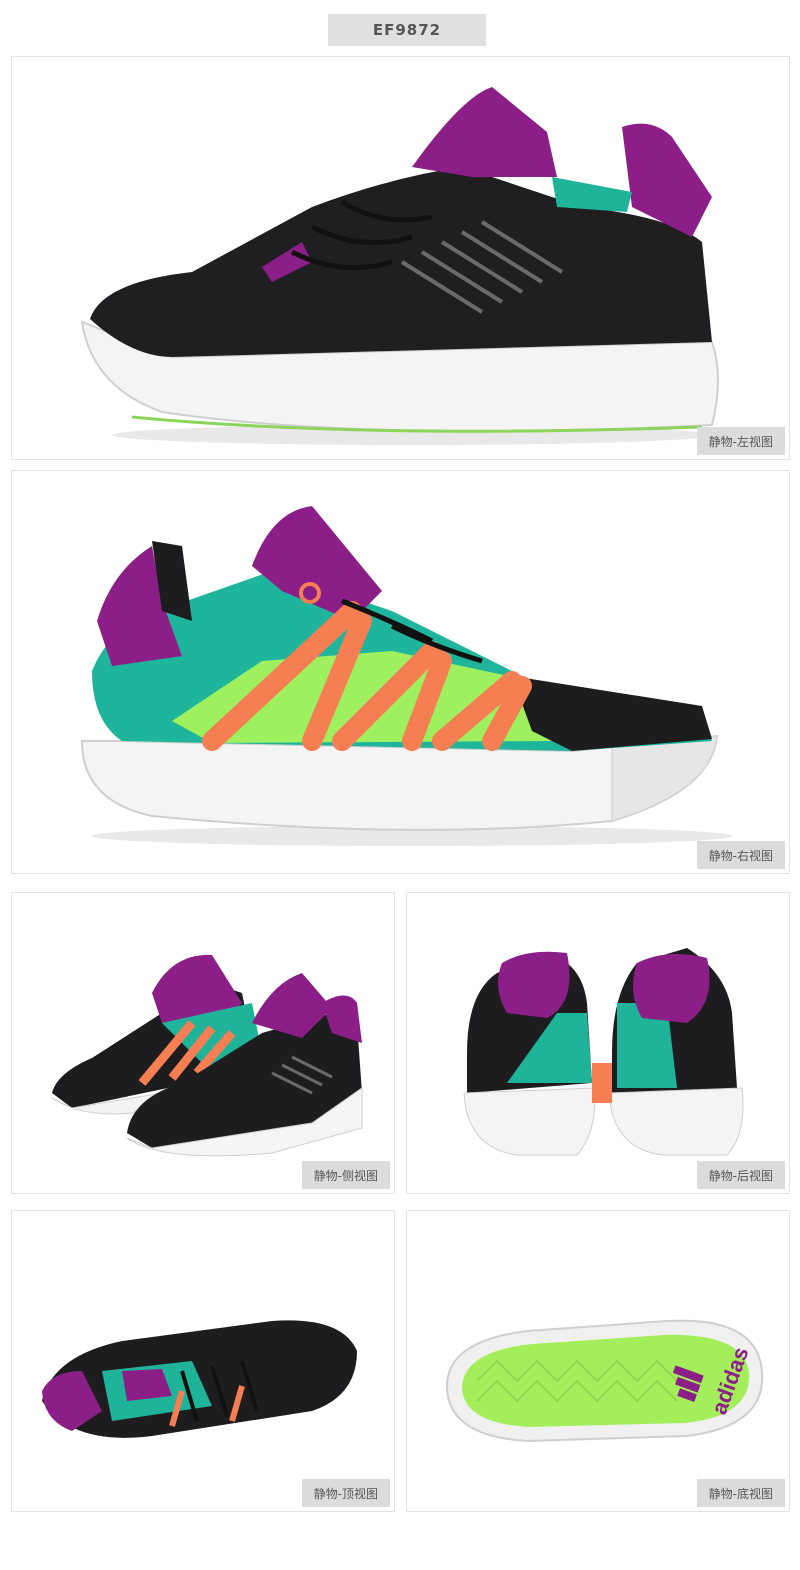  Describe the element at coordinates (604, 1381) in the screenshot. I see `shoe-sole-bottom-view-image: adidas` at that location.